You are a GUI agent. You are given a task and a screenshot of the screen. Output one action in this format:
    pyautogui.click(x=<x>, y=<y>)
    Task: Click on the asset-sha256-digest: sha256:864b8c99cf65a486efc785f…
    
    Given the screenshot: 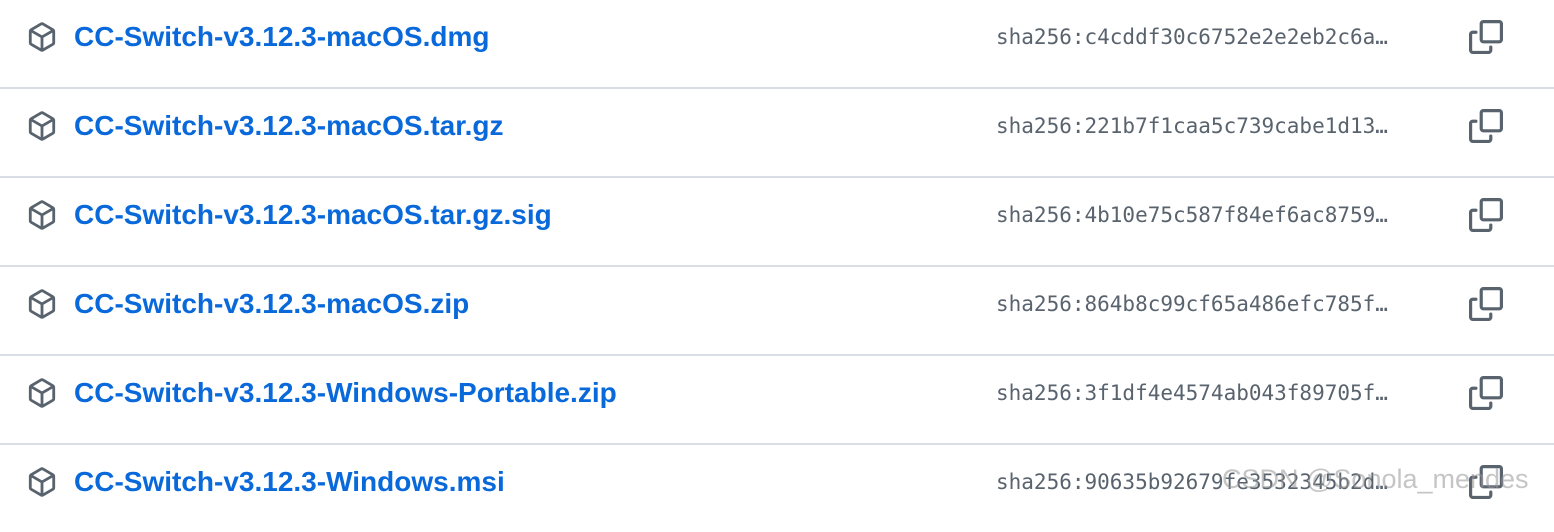 What is the action you would take?
    pyautogui.click(x=1192, y=304)
    